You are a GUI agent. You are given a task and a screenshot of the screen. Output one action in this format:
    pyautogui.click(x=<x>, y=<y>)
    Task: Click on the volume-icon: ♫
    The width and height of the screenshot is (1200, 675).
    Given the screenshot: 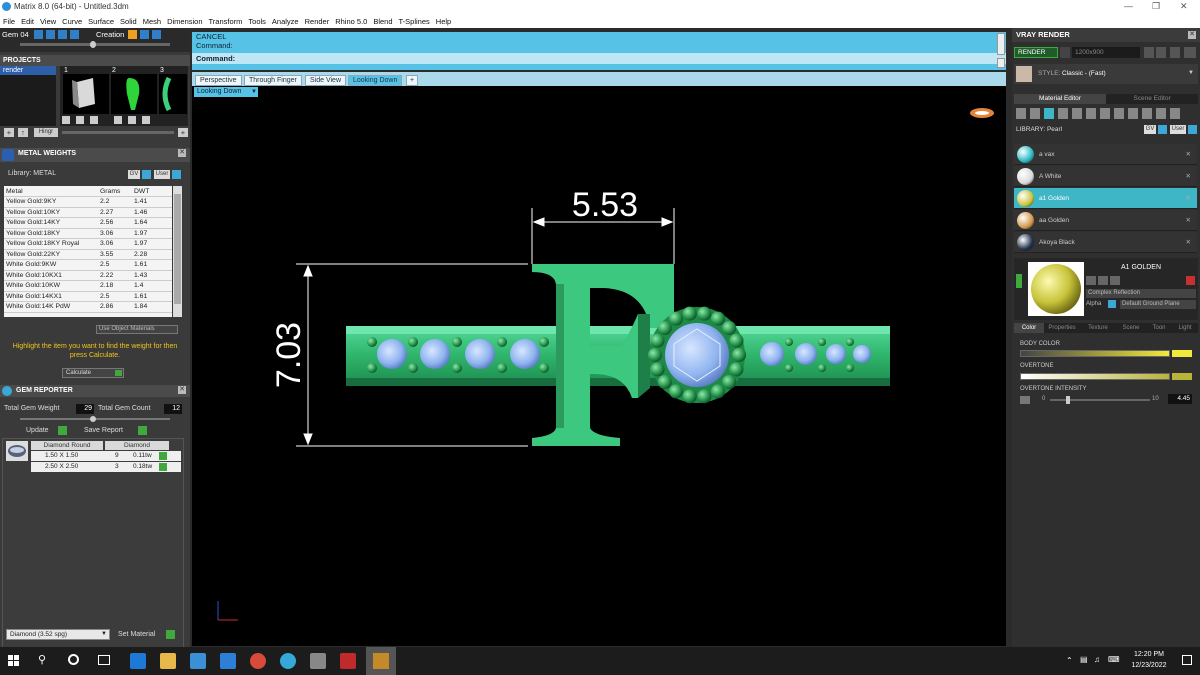 What is the action you would take?
    pyautogui.click(x=1097, y=659)
    